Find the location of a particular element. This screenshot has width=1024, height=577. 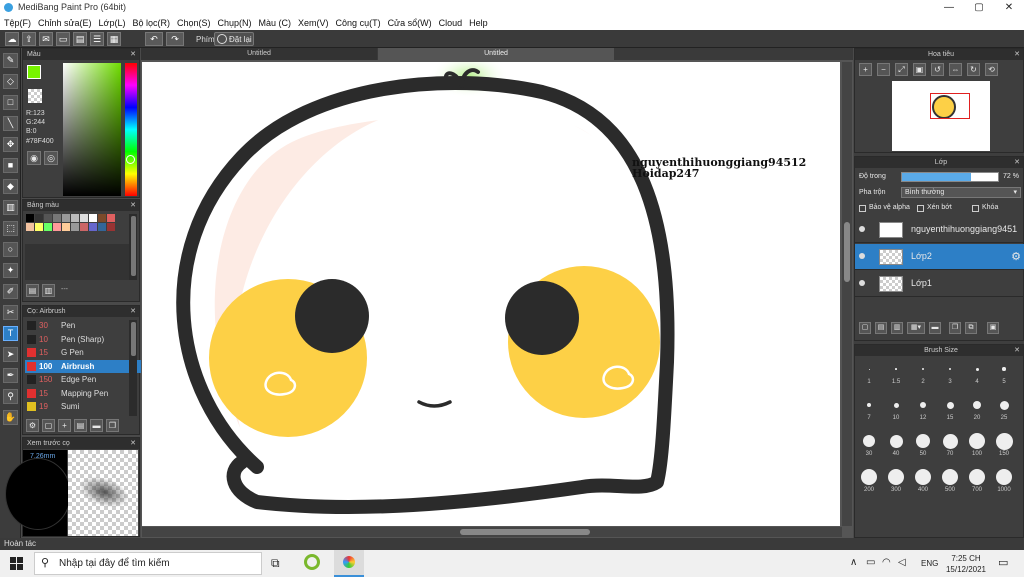

select-rect-tool-icon: ⬚ is located at coordinates (10, 228).